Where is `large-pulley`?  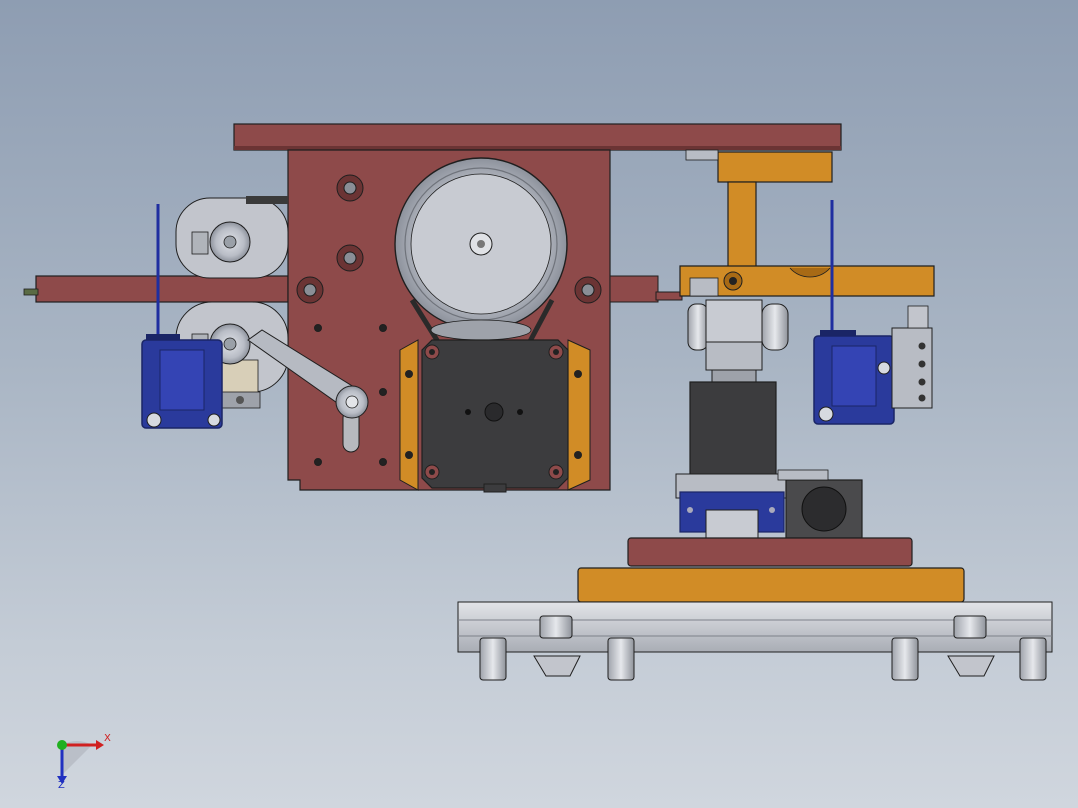
large-pulley is located at coordinates (481, 252).